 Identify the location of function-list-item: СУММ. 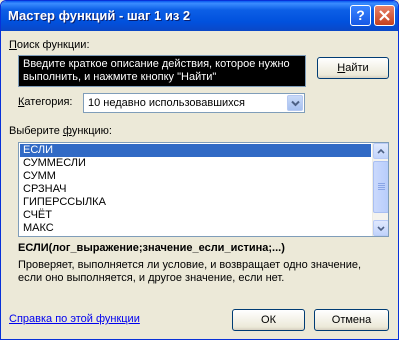
(195, 176).